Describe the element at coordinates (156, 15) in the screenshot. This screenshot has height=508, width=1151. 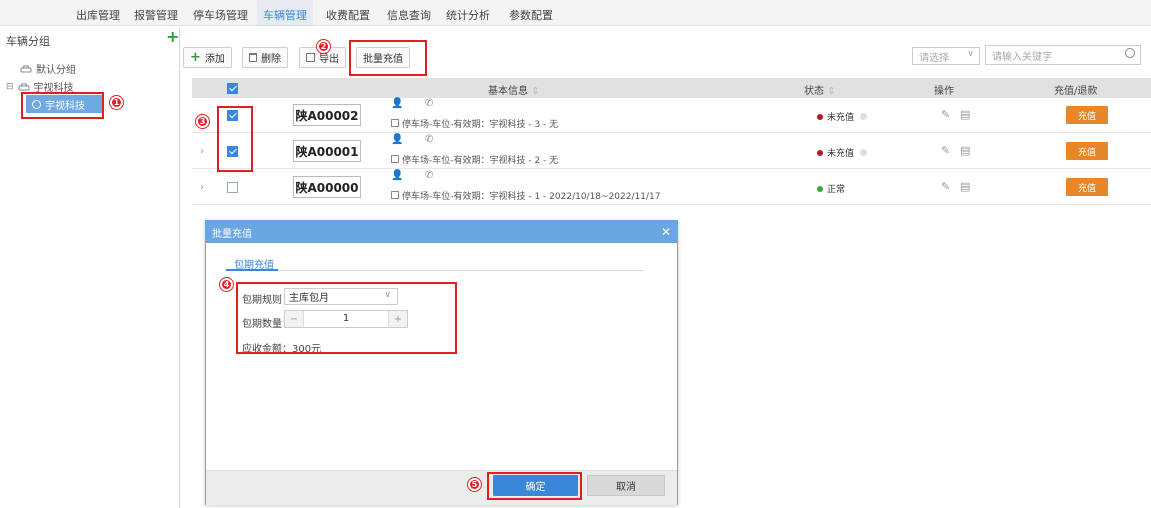
I see `nav-item-alarm-management: 报警管理` at that location.